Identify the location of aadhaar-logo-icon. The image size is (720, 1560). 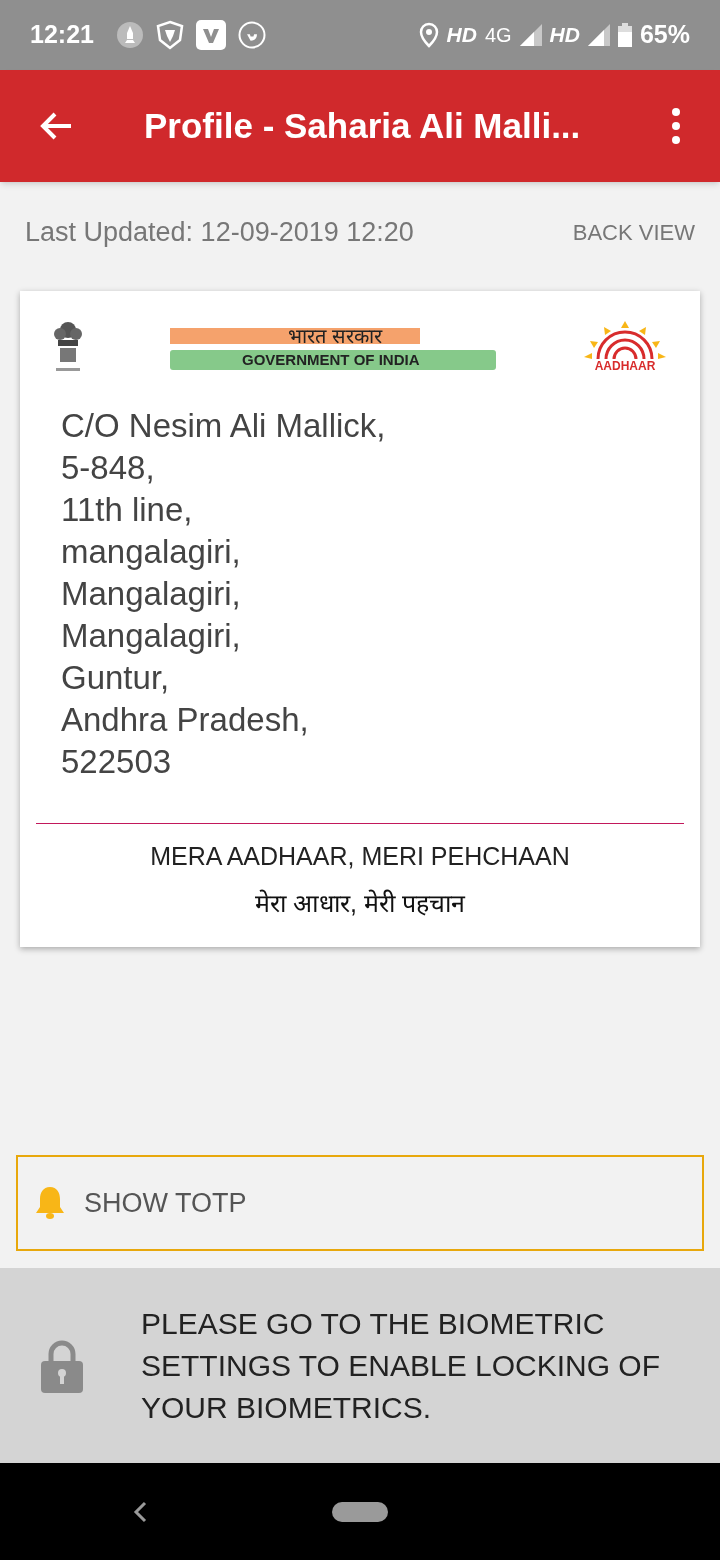
(625, 339).